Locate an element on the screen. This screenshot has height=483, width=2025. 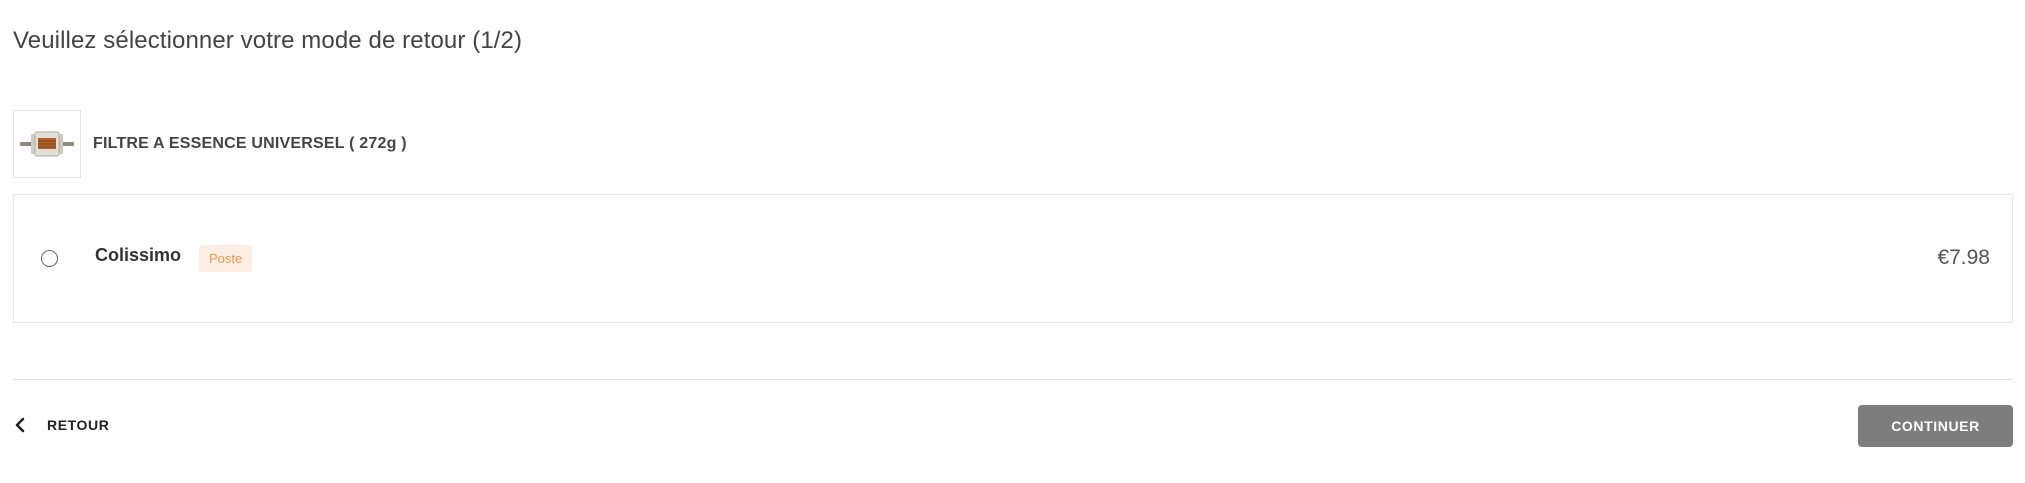
carrier-badge: Poste is located at coordinates (226, 258).